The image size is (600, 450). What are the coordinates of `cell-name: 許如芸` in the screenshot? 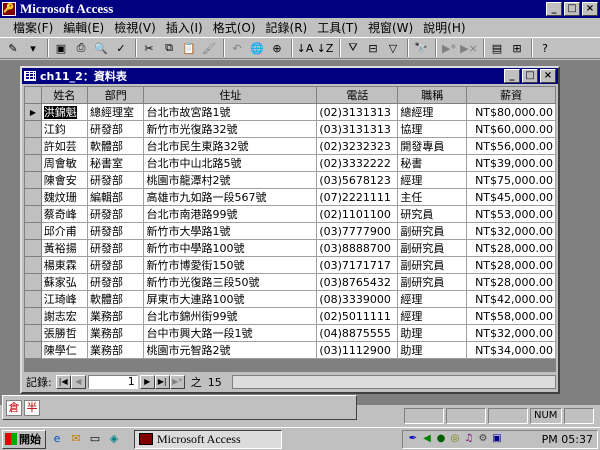 It's located at (64, 146).